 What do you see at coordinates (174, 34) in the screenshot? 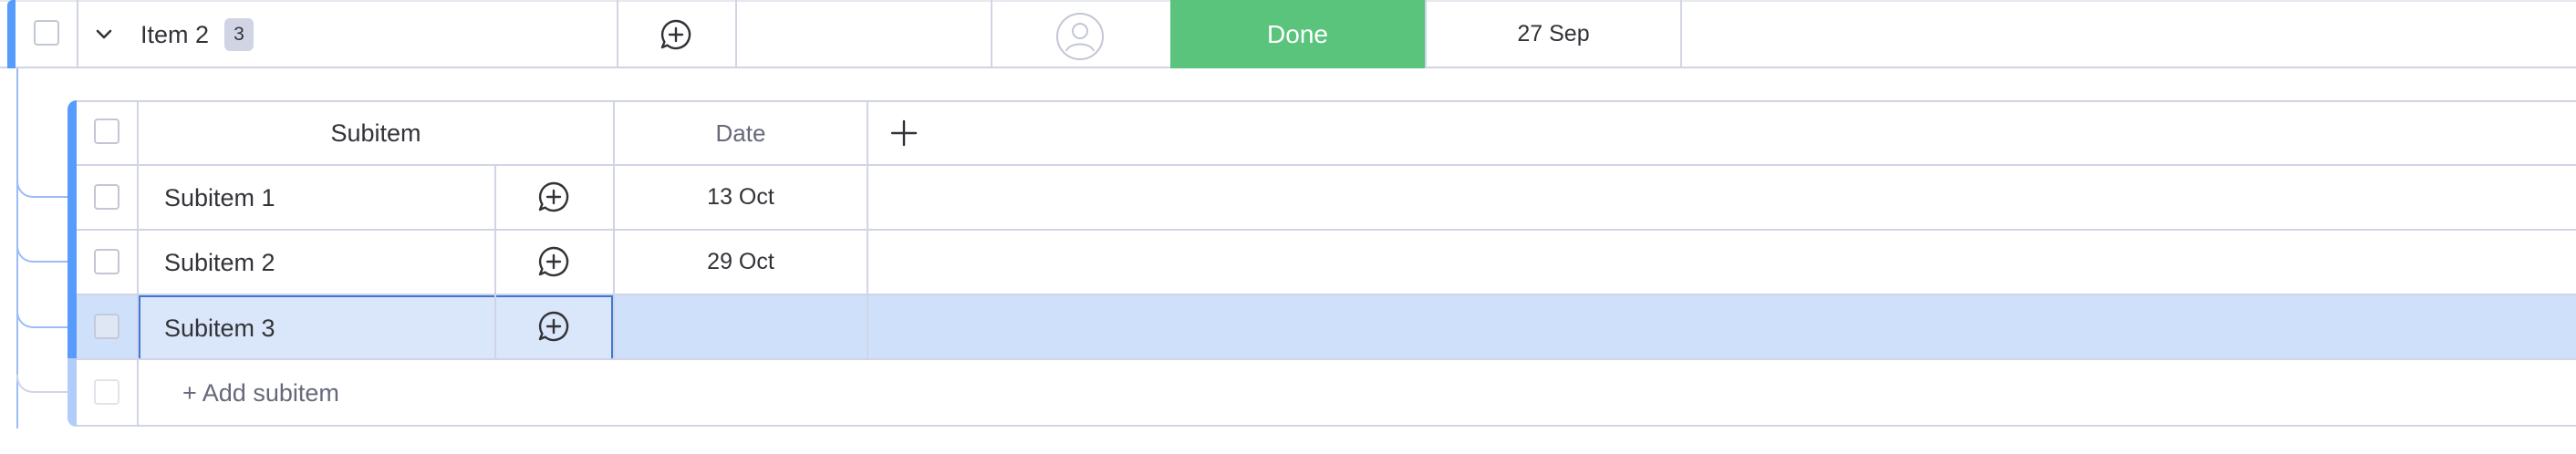
I see `item-name: Item 2` at bounding box center [174, 34].